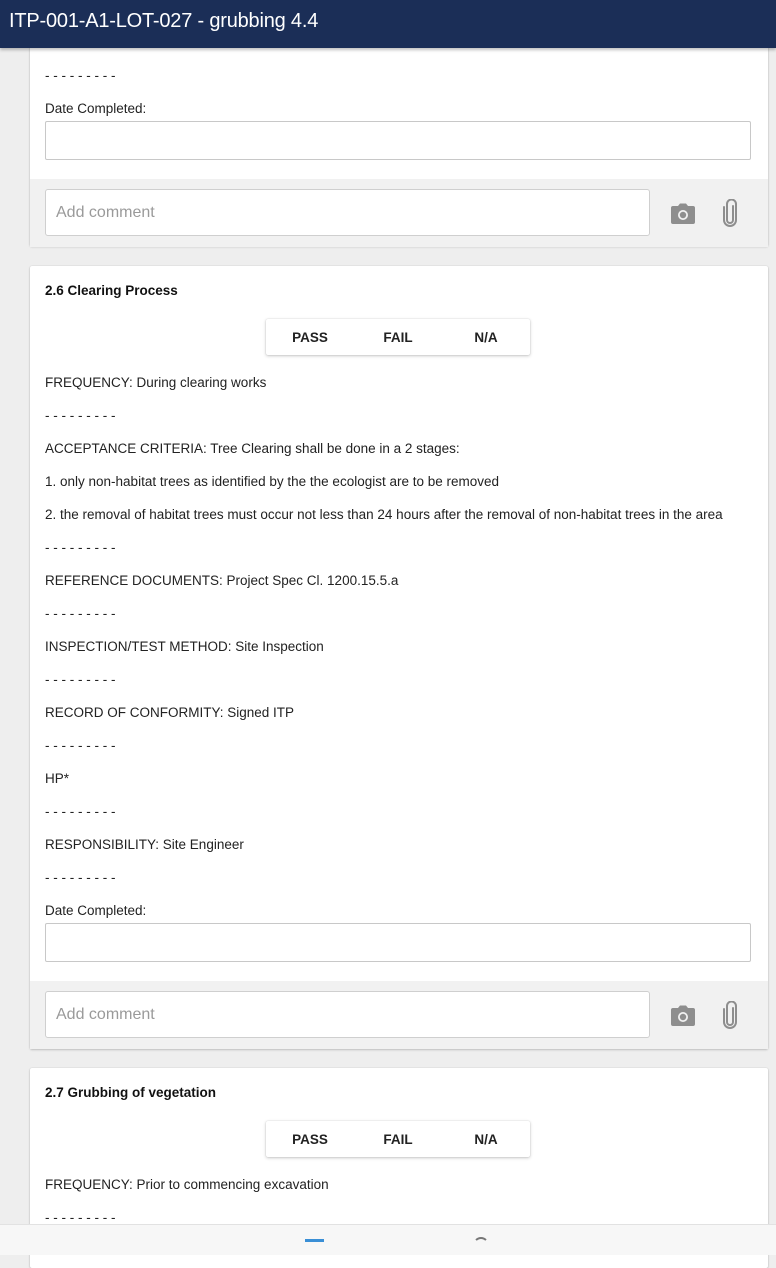  I want to click on responsibility-text: RESPONSIBILITY: Site Engineer, so click(144, 844).